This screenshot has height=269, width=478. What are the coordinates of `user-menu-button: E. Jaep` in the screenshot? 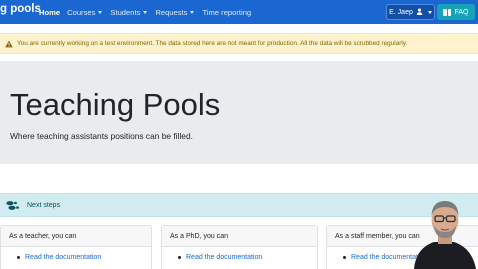 It's located at (410, 12).